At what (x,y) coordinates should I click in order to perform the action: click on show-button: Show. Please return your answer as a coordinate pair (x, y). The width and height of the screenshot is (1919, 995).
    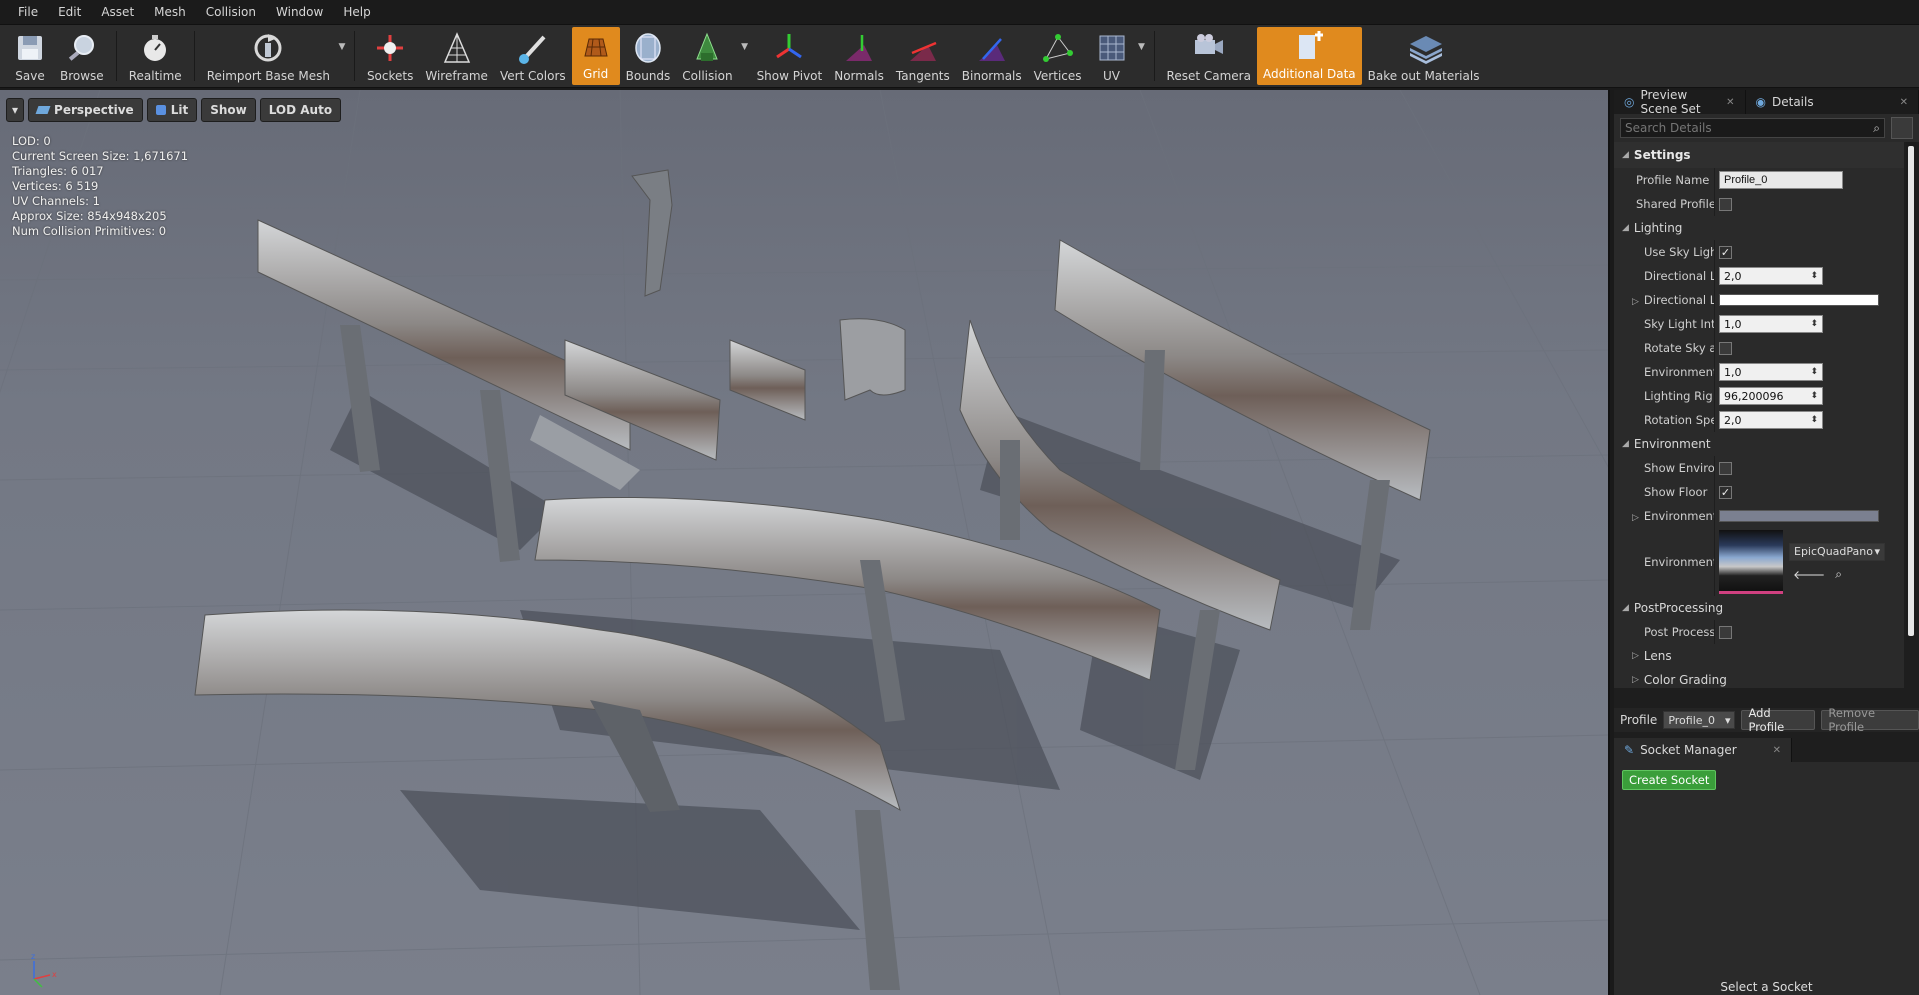
    Looking at the image, I should click on (228, 110).